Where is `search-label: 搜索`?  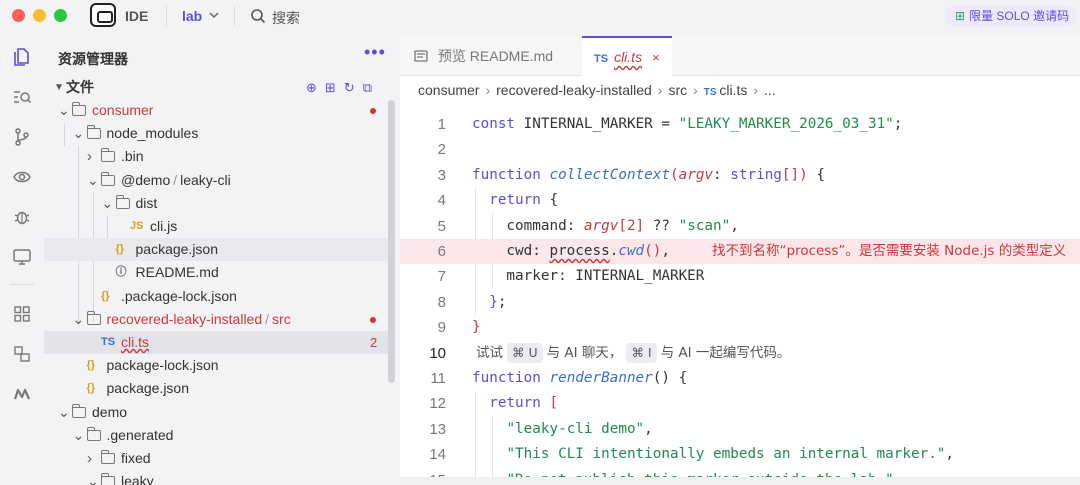 search-label: 搜索 is located at coordinates (286, 18).